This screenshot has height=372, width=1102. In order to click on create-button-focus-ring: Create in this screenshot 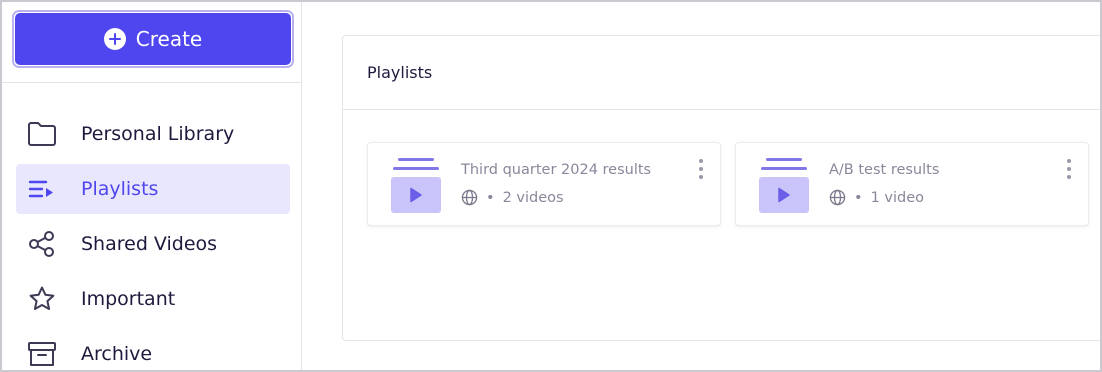, I will do `click(153, 39)`.